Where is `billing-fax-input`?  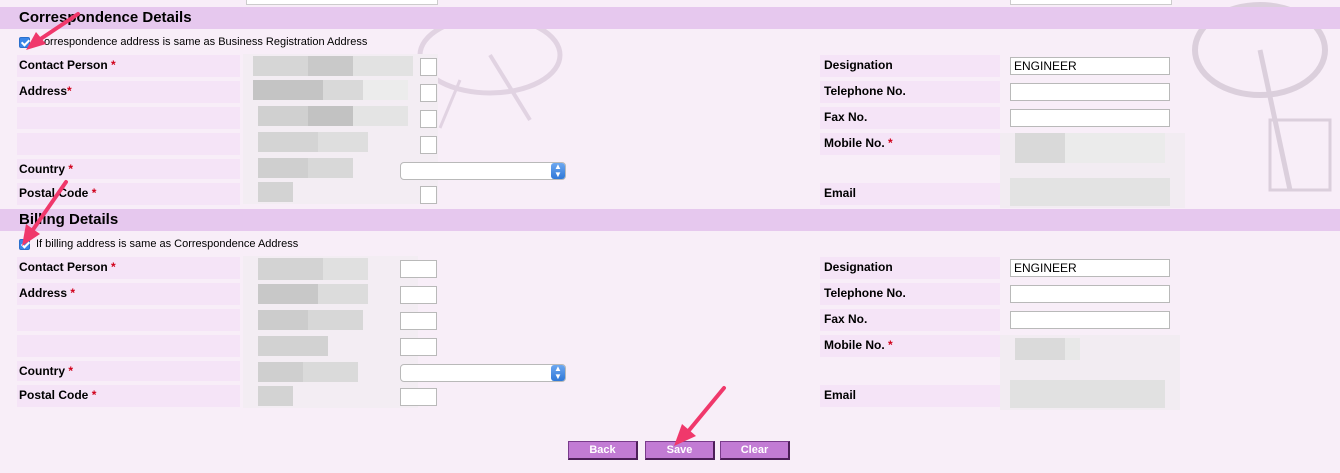
billing-fax-input is located at coordinates (1090, 320).